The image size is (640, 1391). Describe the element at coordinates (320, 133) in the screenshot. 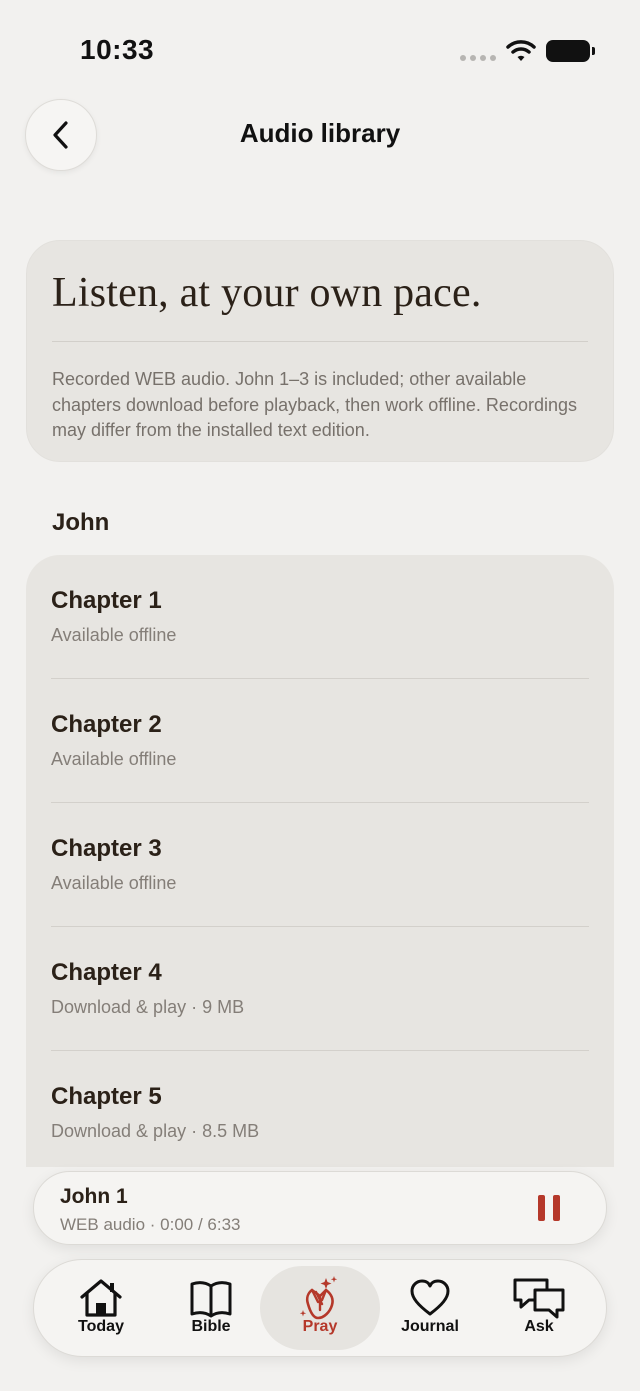

I see `page-title: Audio library` at that location.